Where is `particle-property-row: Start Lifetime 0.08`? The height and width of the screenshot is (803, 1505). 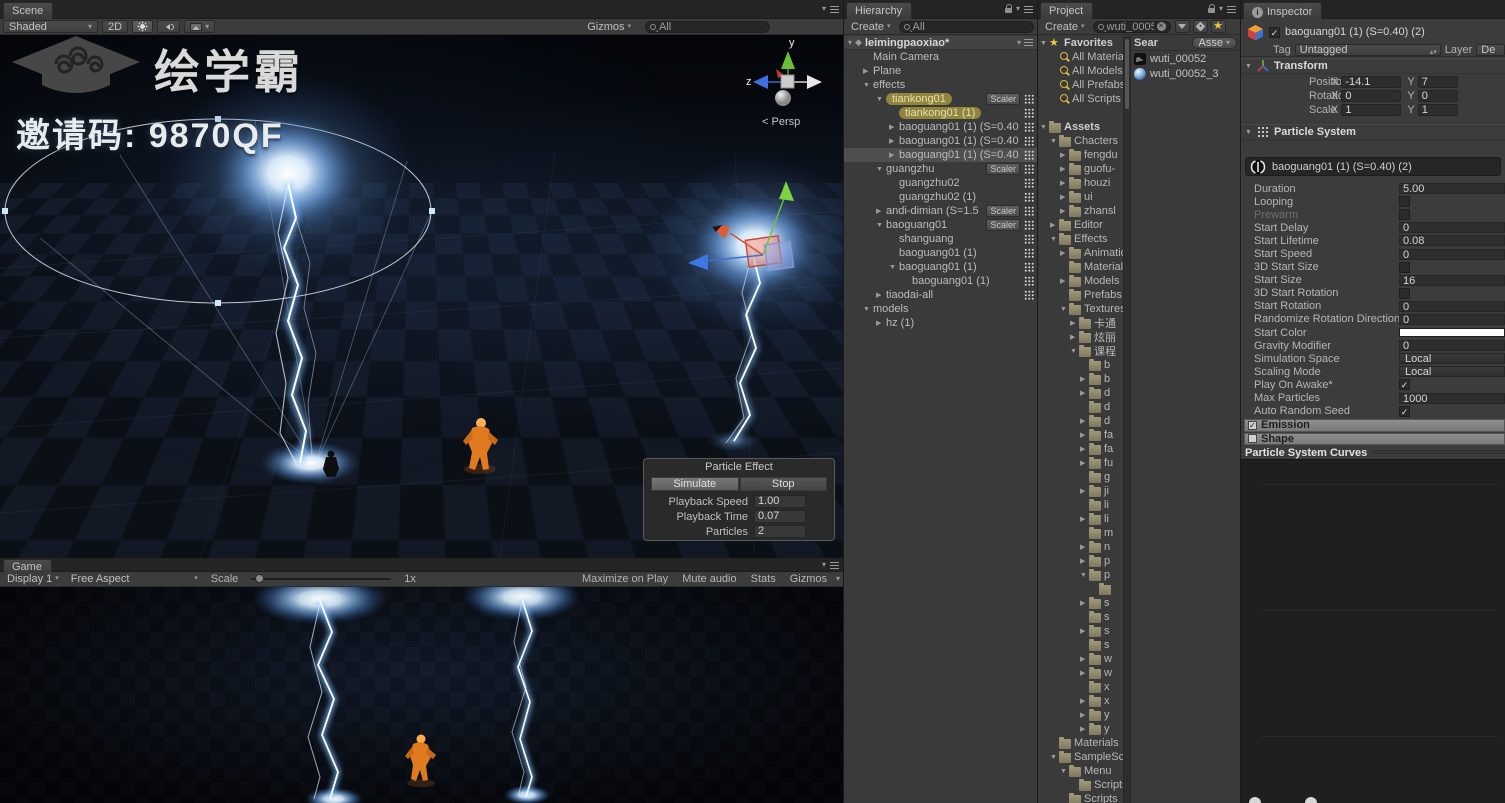
particle-property-row: Start Lifetime 0.08 is located at coordinates (1373, 240).